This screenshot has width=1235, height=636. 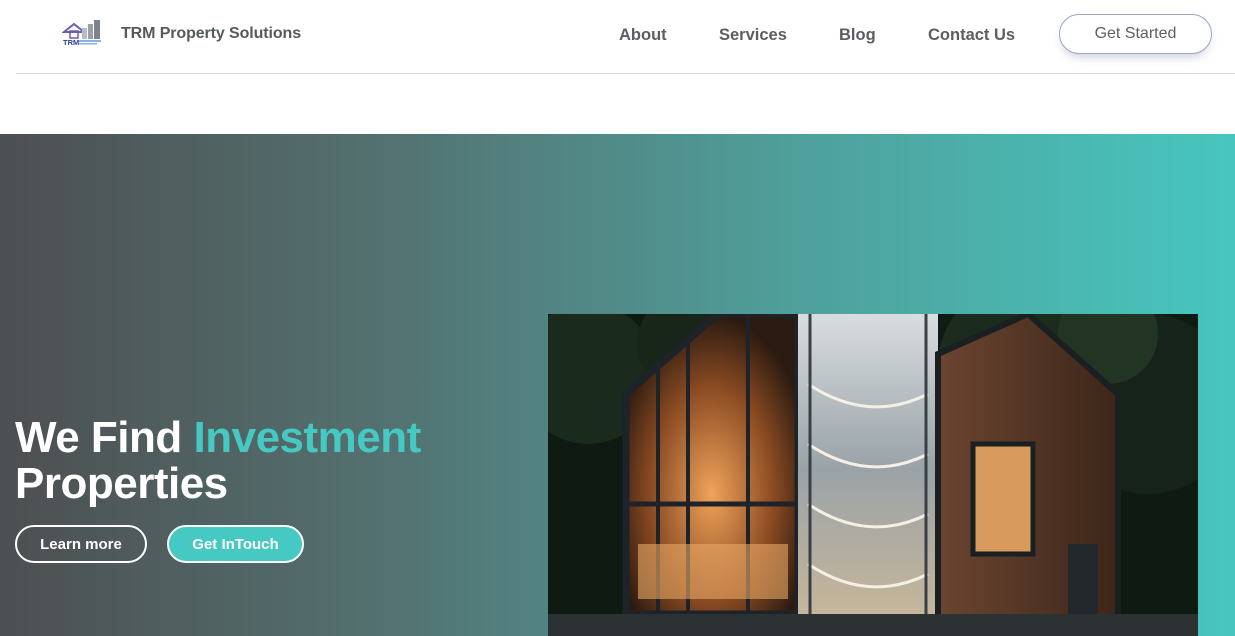 What do you see at coordinates (753, 35) in the screenshot?
I see `nav-services: Services` at bounding box center [753, 35].